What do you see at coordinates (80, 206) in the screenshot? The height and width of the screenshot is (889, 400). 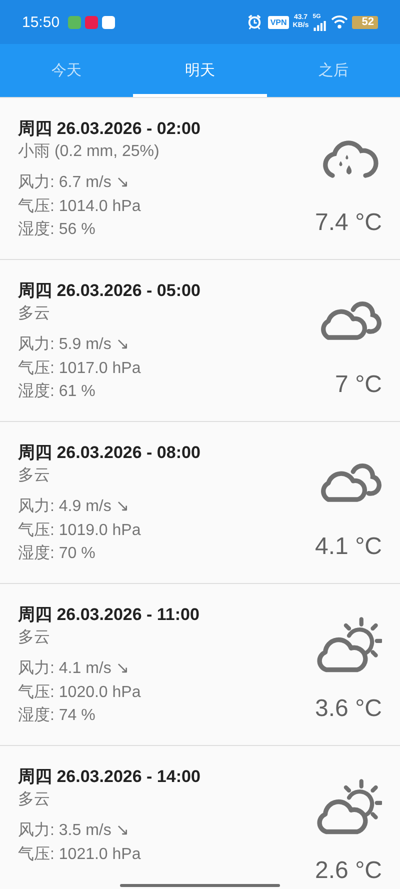 I see `air-pressure: 气压: 1014.0 hPa` at bounding box center [80, 206].